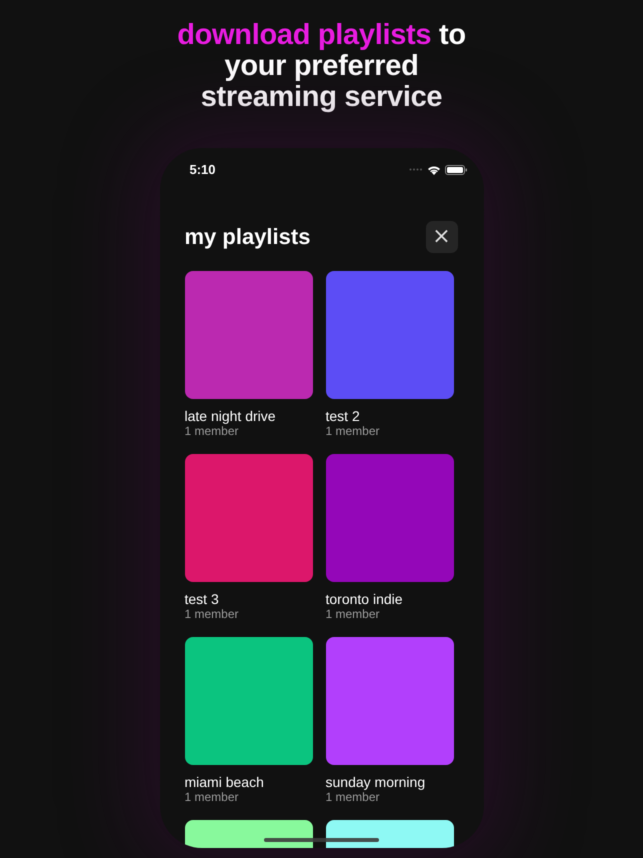 The height and width of the screenshot is (858, 643). I want to click on status-time: 5:10, so click(203, 169).